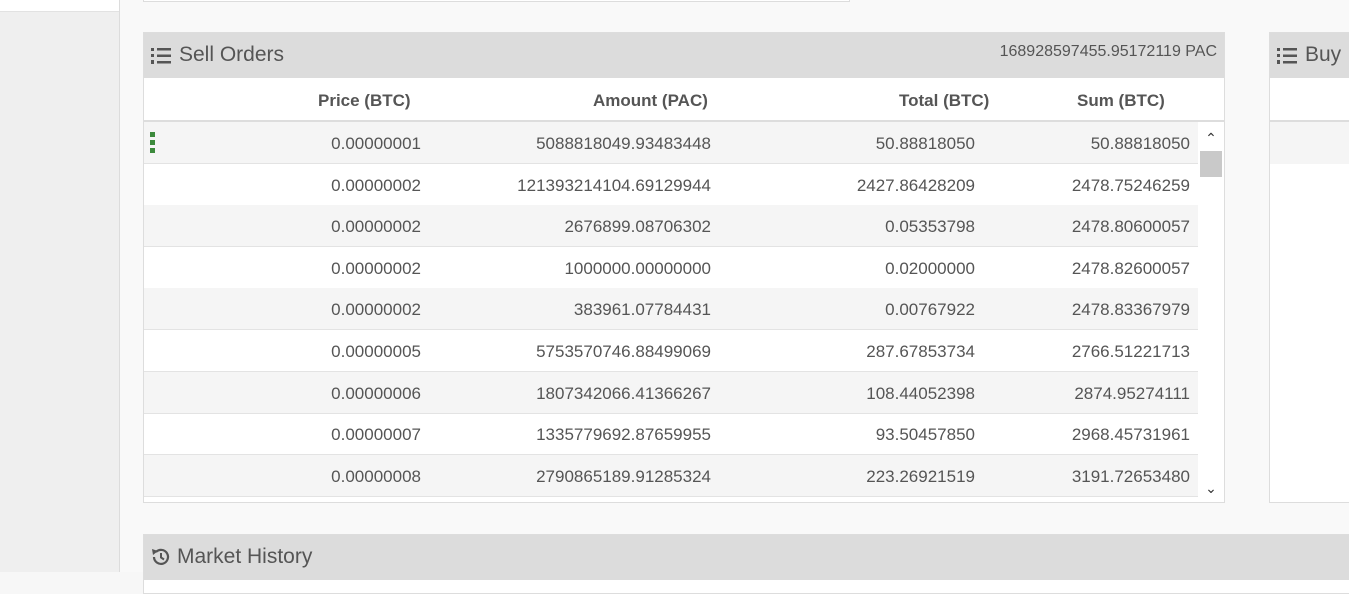 This screenshot has height=594, width=1349. Describe the element at coordinates (376, 143) in the screenshot. I see `cell-price: 0.00000001` at that location.